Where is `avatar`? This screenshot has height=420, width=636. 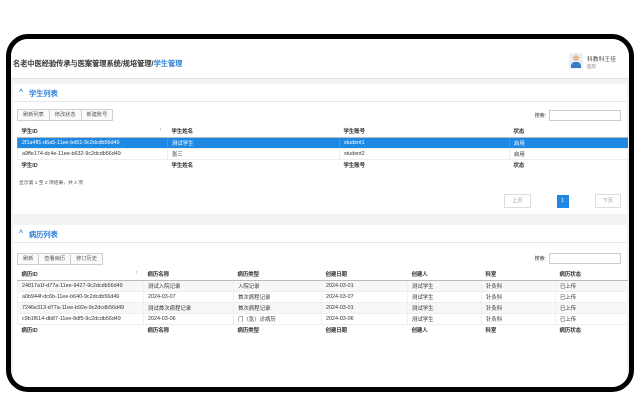
avatar is located at coordinates (576, 61).